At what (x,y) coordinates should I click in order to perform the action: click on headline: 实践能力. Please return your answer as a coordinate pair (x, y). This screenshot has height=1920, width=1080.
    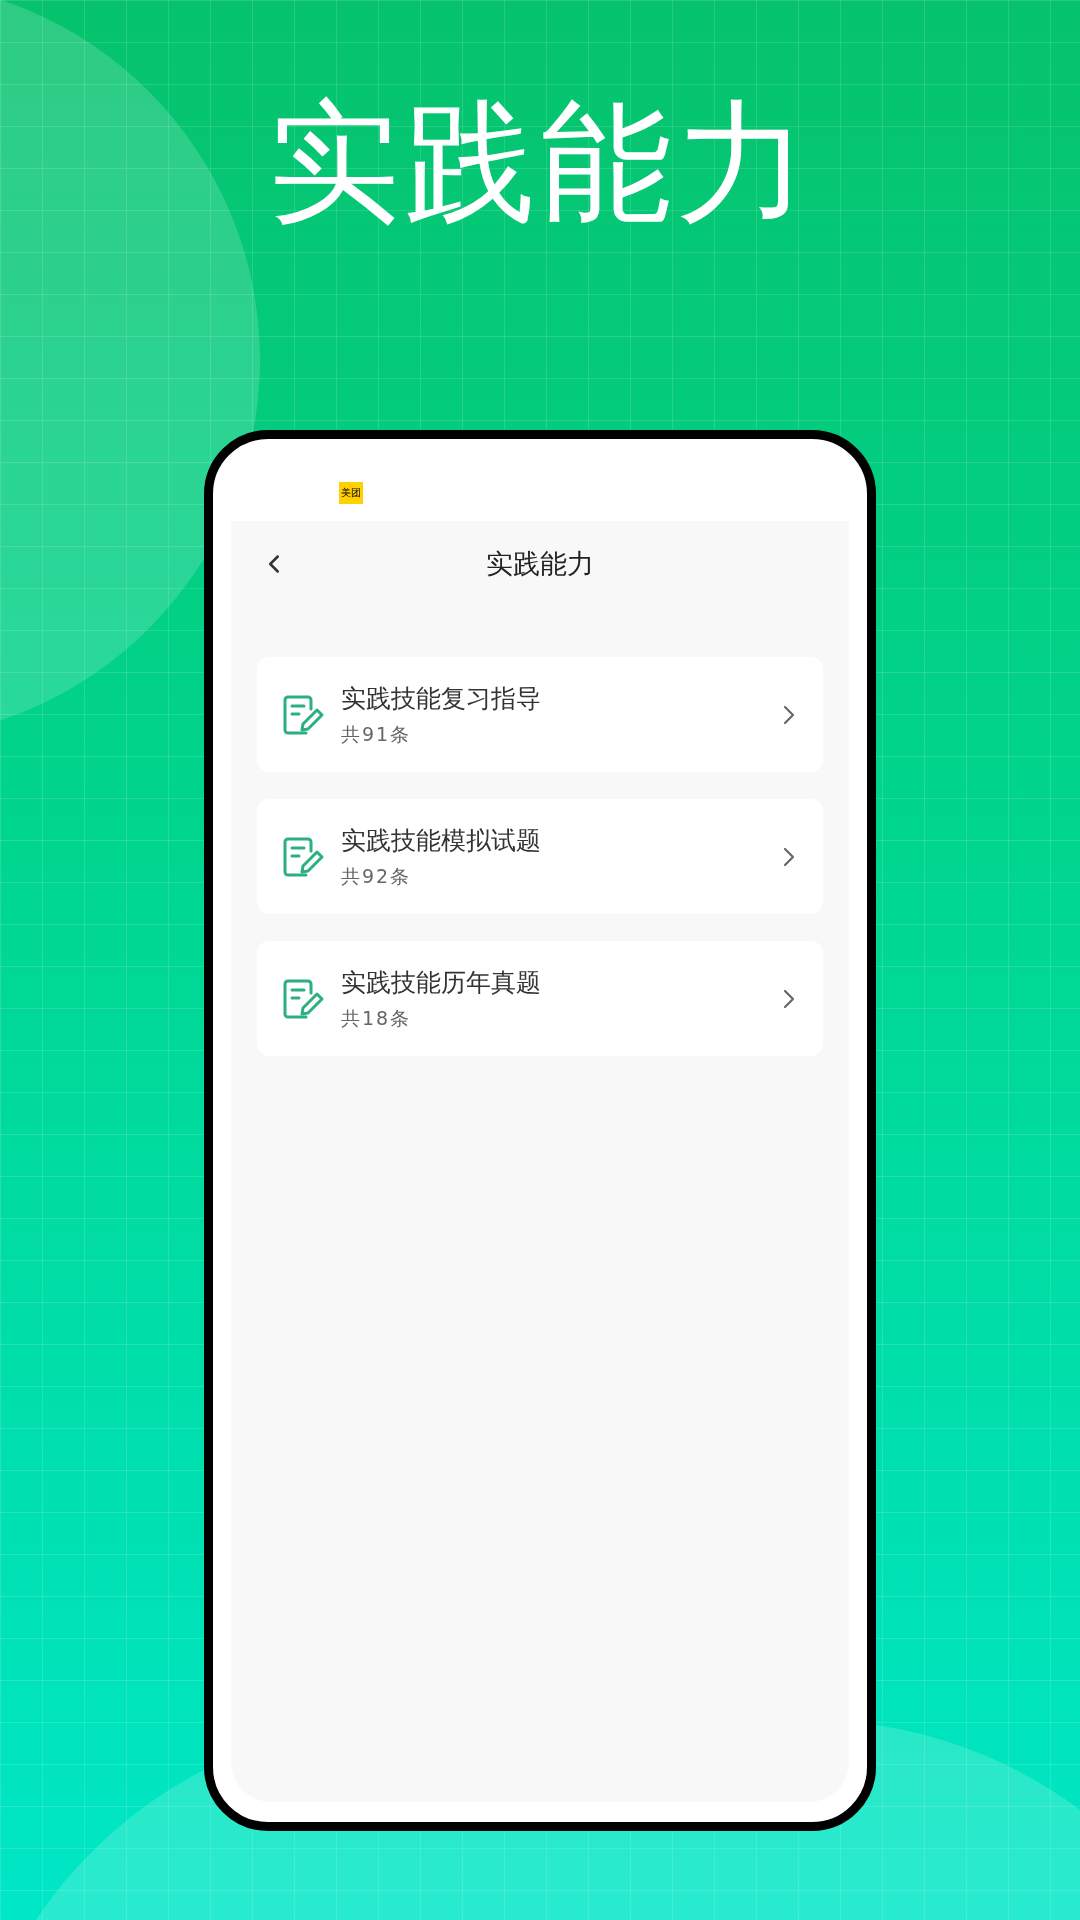
    Looking at the image, I should click on (540, 162).